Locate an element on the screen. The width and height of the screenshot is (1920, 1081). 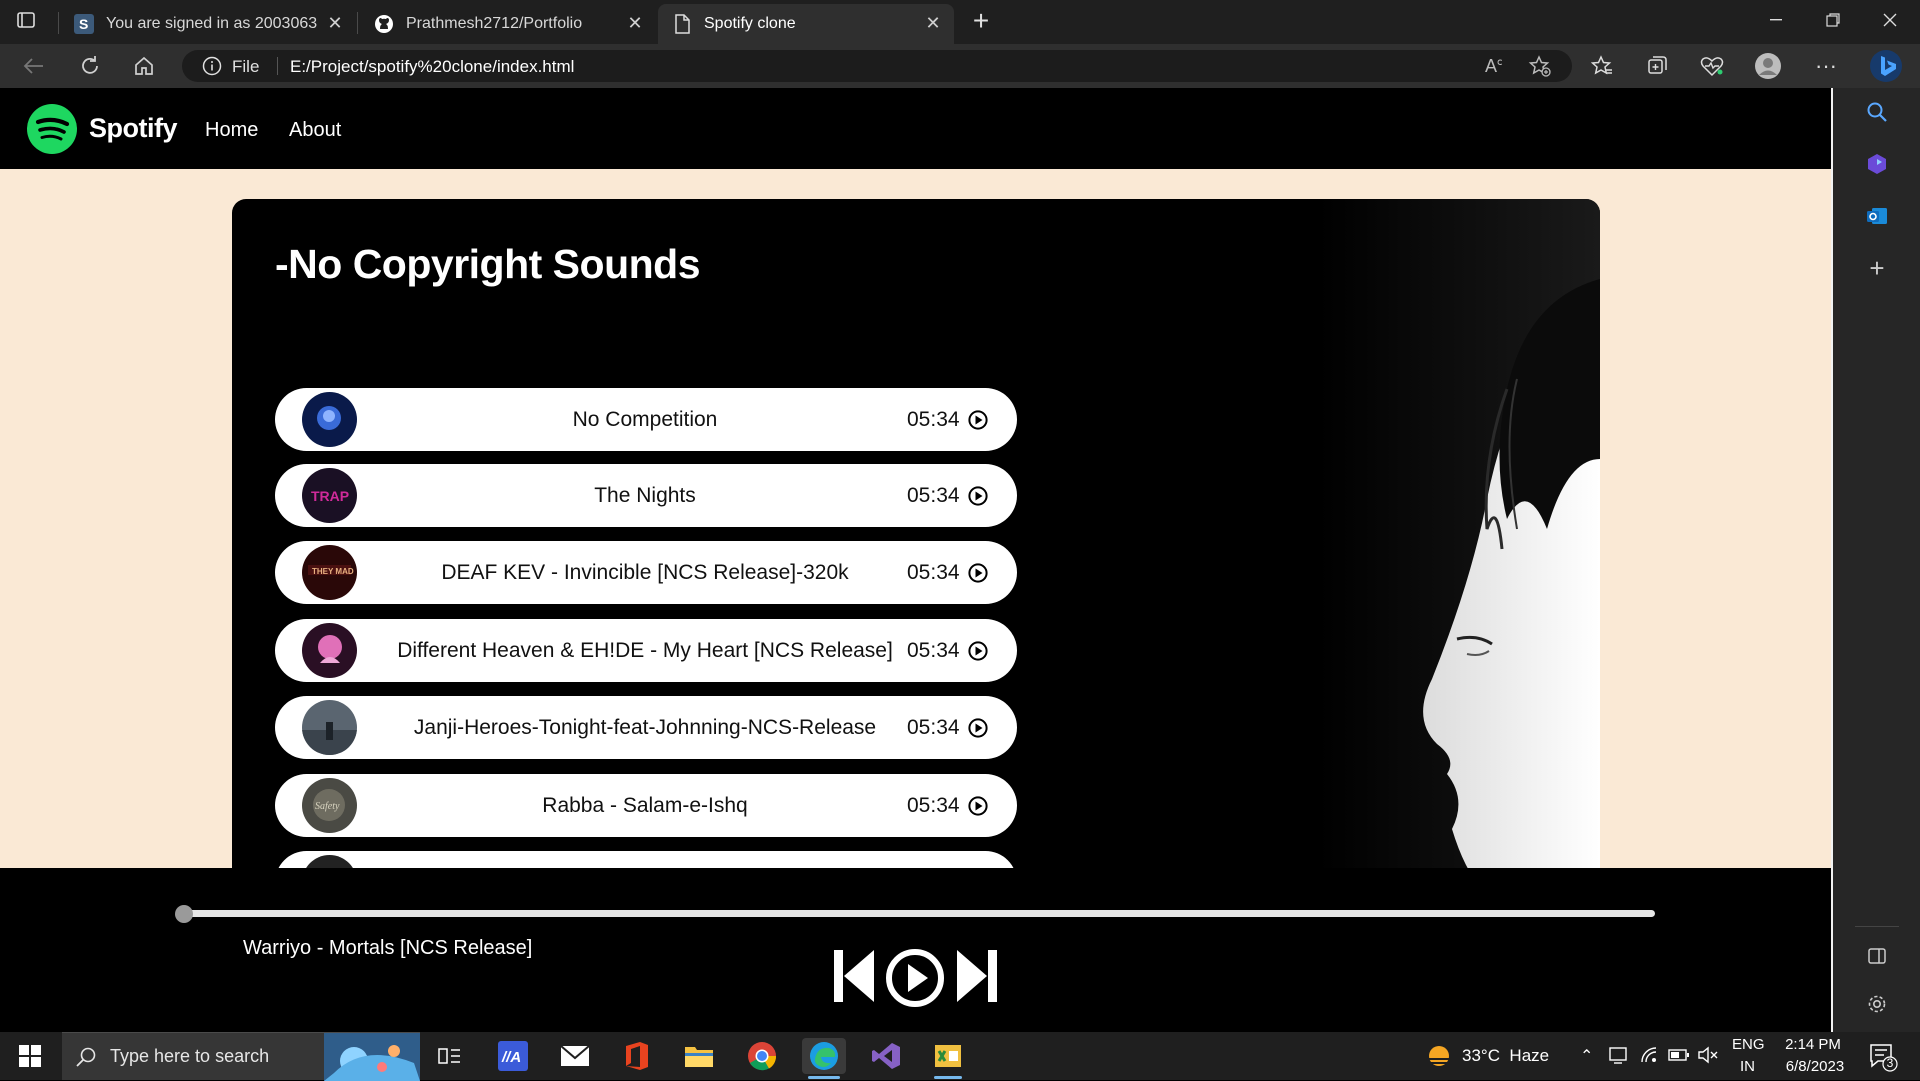
album-cover: TRAP is located at coordinates (329, 495).